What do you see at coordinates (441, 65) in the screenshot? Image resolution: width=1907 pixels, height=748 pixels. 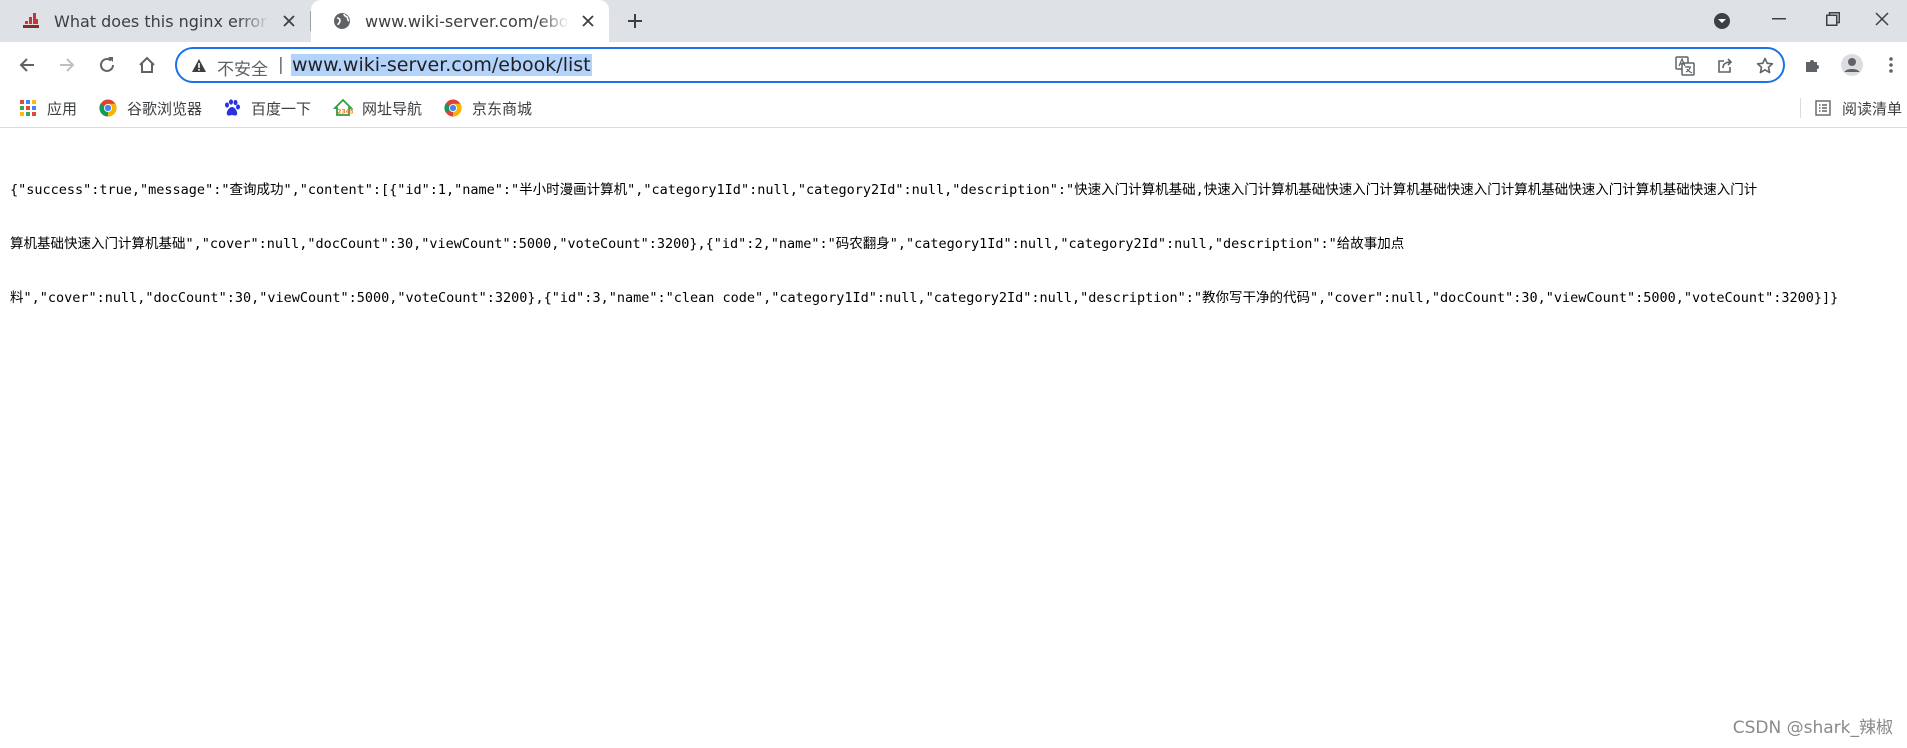 I see `url-text: www.wiki-server.com/ebook/list` at bounding box center [441, 65].